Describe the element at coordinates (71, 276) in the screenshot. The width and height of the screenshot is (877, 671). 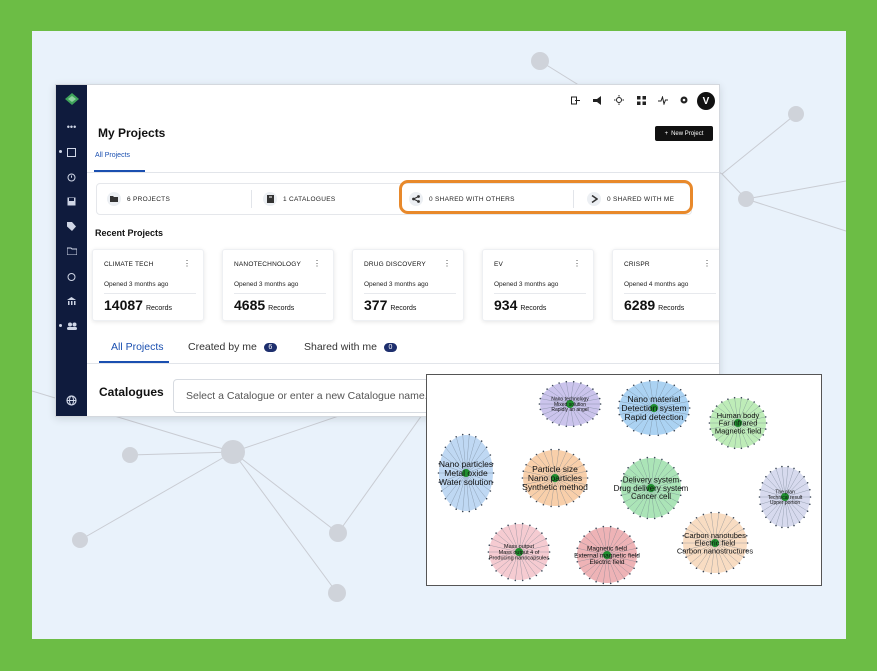
I see `alarm-icon` at that location.